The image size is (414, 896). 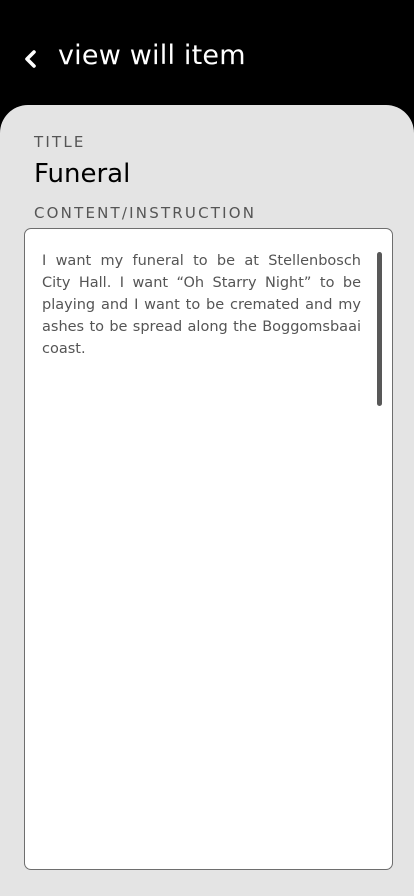 I want to click on title-label: TITLE, so click(x=60, y=142).